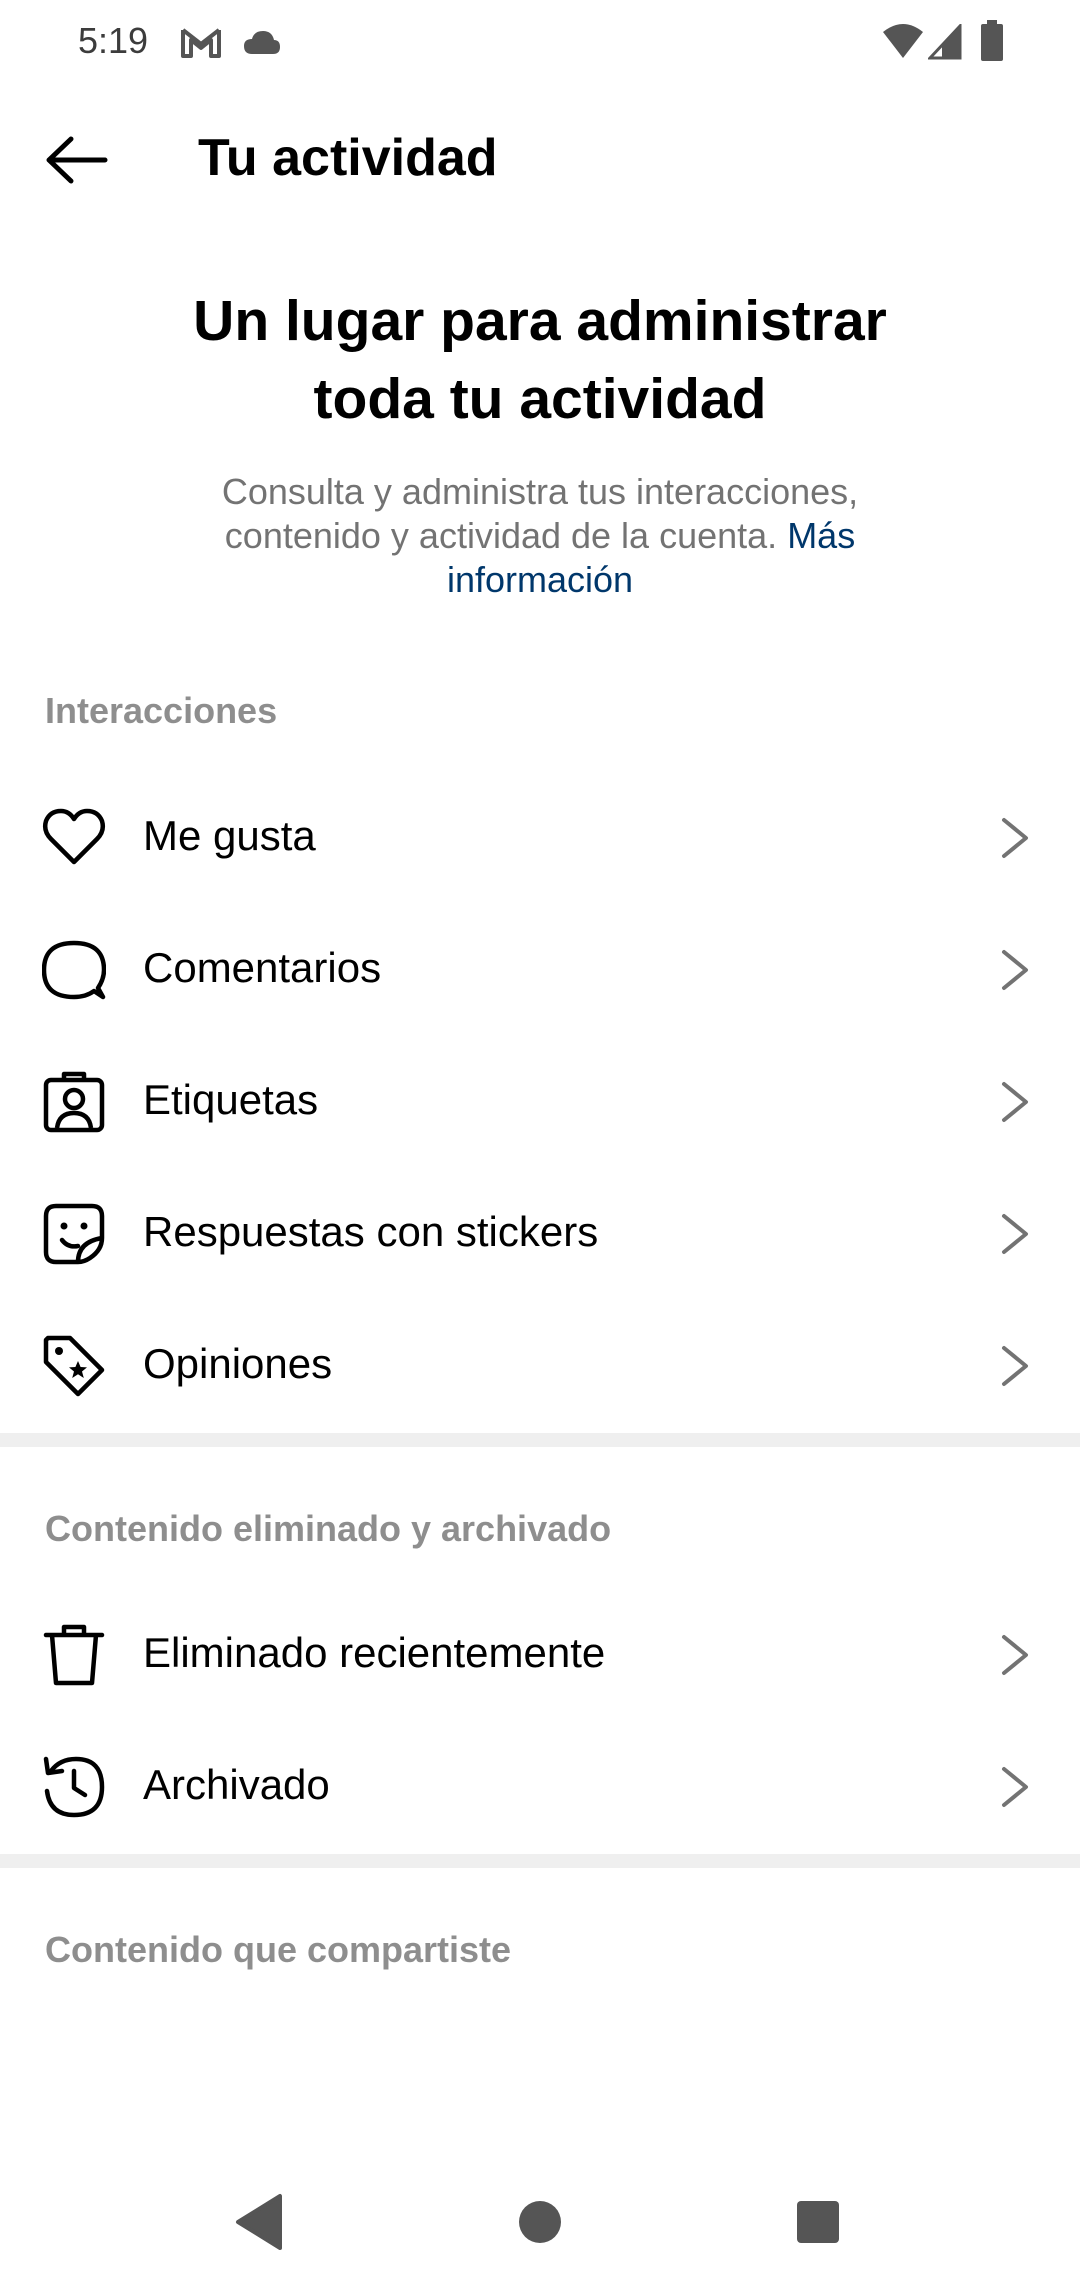 Image resolution: width=1080 pixels, height=2280 pixels. What do you see at coordinates (262, 967) in the screenshot?
I see `row-label: Comentarios` at bounding box center [262, 967].